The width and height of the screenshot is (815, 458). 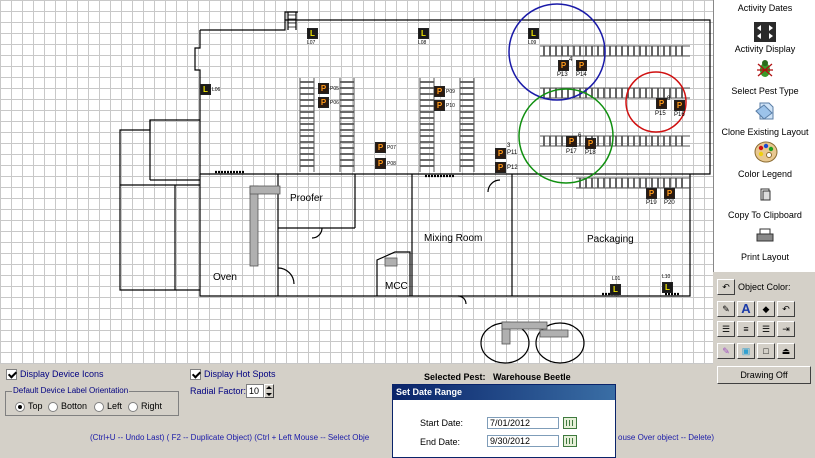 What do you see at coordinates (523, 441) in the screenshot?
I see `end-date-input: 9/30/2012` at bounding box center [523, 441].